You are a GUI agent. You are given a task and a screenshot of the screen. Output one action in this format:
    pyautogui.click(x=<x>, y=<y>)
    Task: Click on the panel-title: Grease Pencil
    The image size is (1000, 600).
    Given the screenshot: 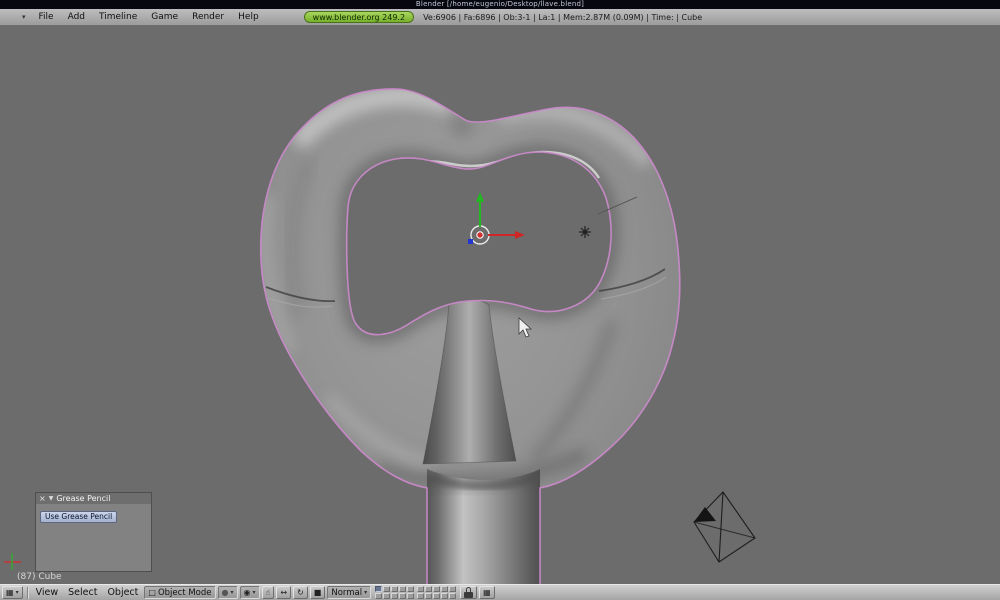 What is the action you would take?
    pyautogui.click(x=83, y=498)
    